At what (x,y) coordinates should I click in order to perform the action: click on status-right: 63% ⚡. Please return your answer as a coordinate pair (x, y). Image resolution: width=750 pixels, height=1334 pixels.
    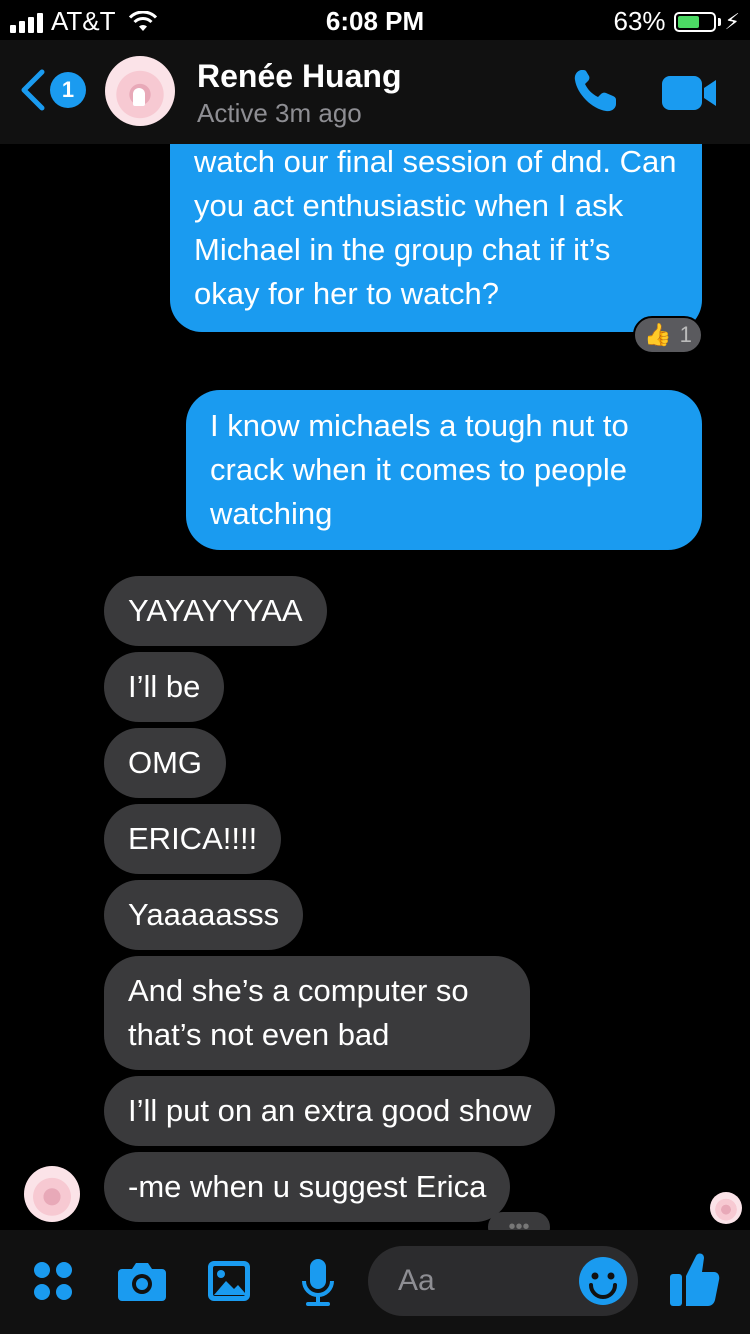
    Looking at the image, I should click on (677, 21).